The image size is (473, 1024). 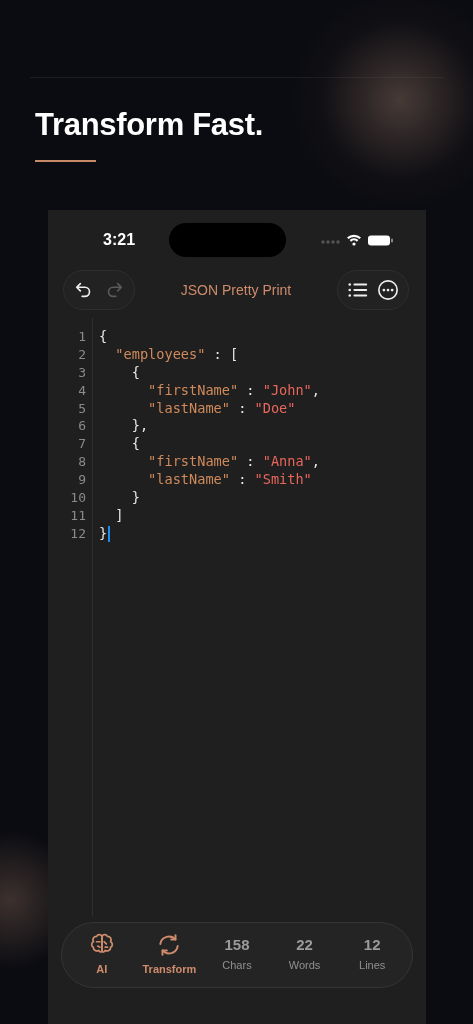 I want to click on stat-value: 22, so click(x=304, y=945).